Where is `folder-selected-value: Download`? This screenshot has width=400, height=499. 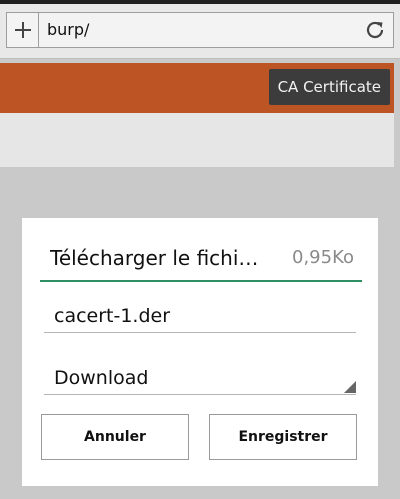 folder-selected-value: Download is located at coordinates (101, 378).